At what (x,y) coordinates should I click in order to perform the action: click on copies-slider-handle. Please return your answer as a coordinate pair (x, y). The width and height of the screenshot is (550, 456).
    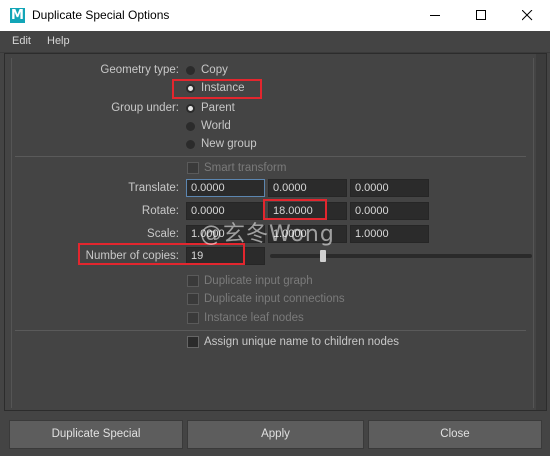
    Looking at the image, I should click on (322, 256).